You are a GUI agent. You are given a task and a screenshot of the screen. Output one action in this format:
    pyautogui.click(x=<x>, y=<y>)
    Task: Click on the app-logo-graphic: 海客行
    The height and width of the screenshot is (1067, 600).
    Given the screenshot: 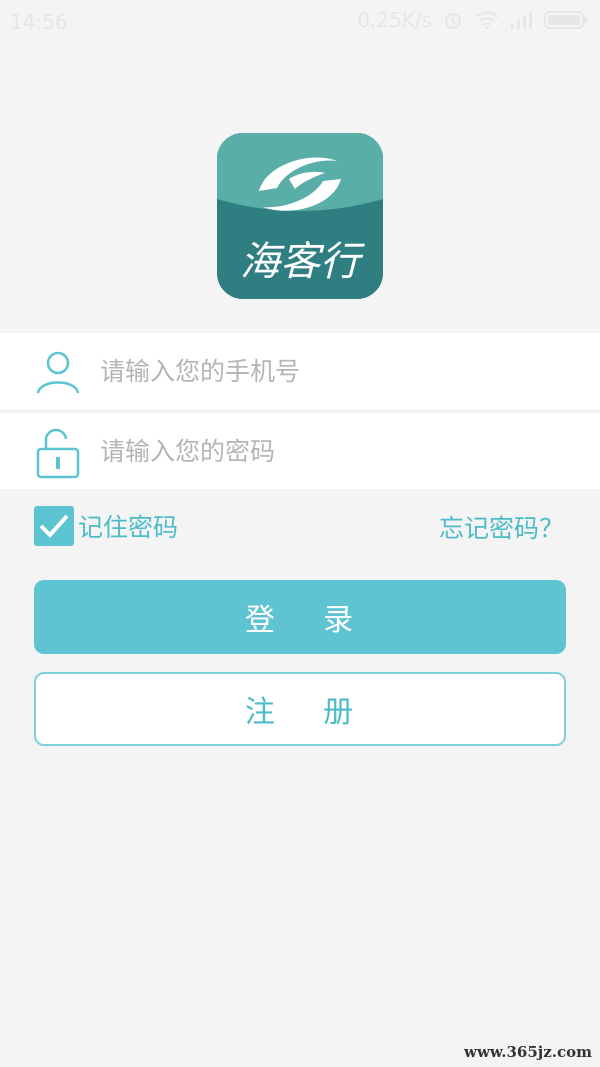 What is the action you would take?
    pyautogui.click(x=300, y=216)
    